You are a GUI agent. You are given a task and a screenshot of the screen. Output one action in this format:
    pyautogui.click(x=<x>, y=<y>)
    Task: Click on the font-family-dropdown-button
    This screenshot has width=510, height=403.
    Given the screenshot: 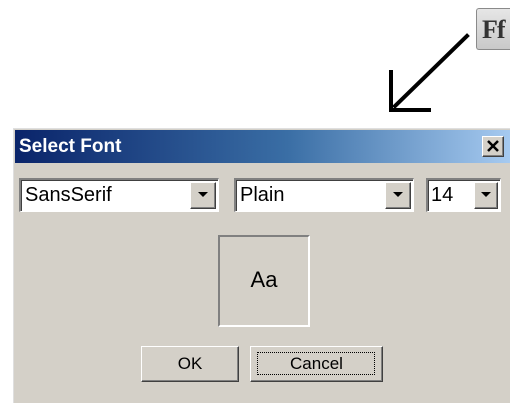 What is the action you would take?
    pyautogui.click(x=203, y=195)
    